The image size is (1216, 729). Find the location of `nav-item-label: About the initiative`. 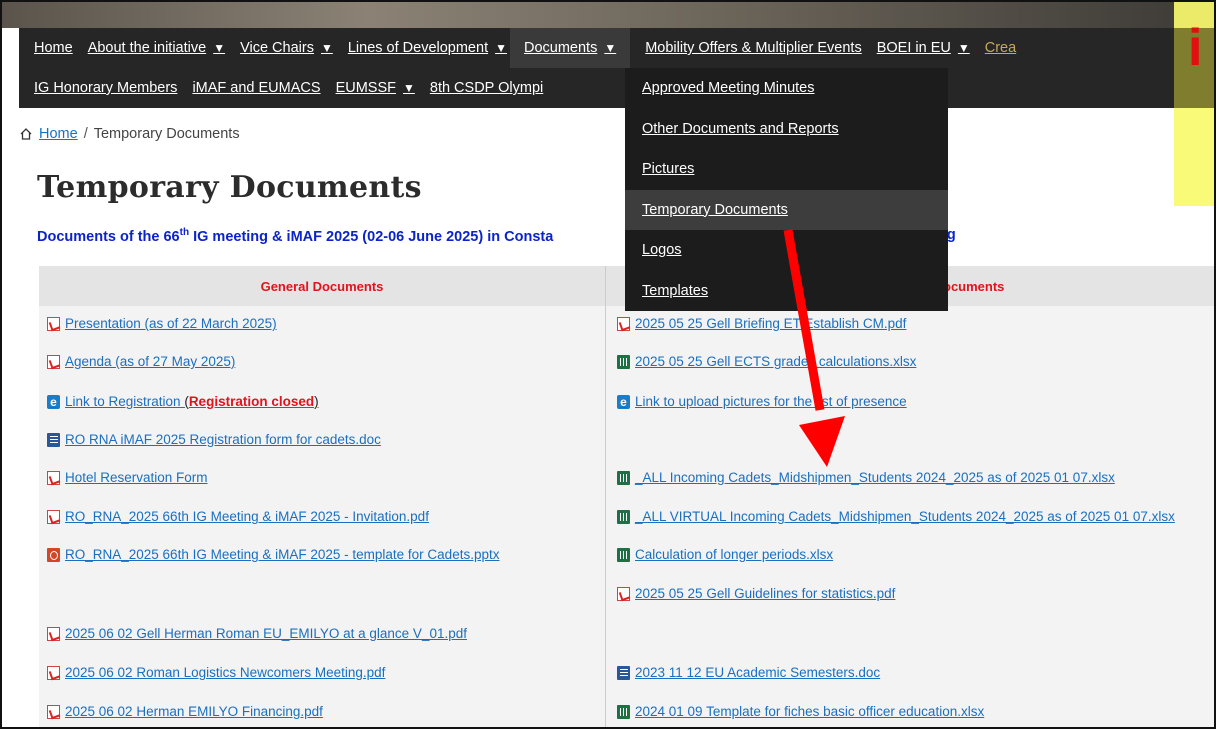

nav-item-label: About the initiative is located at coordinates (147, 48).